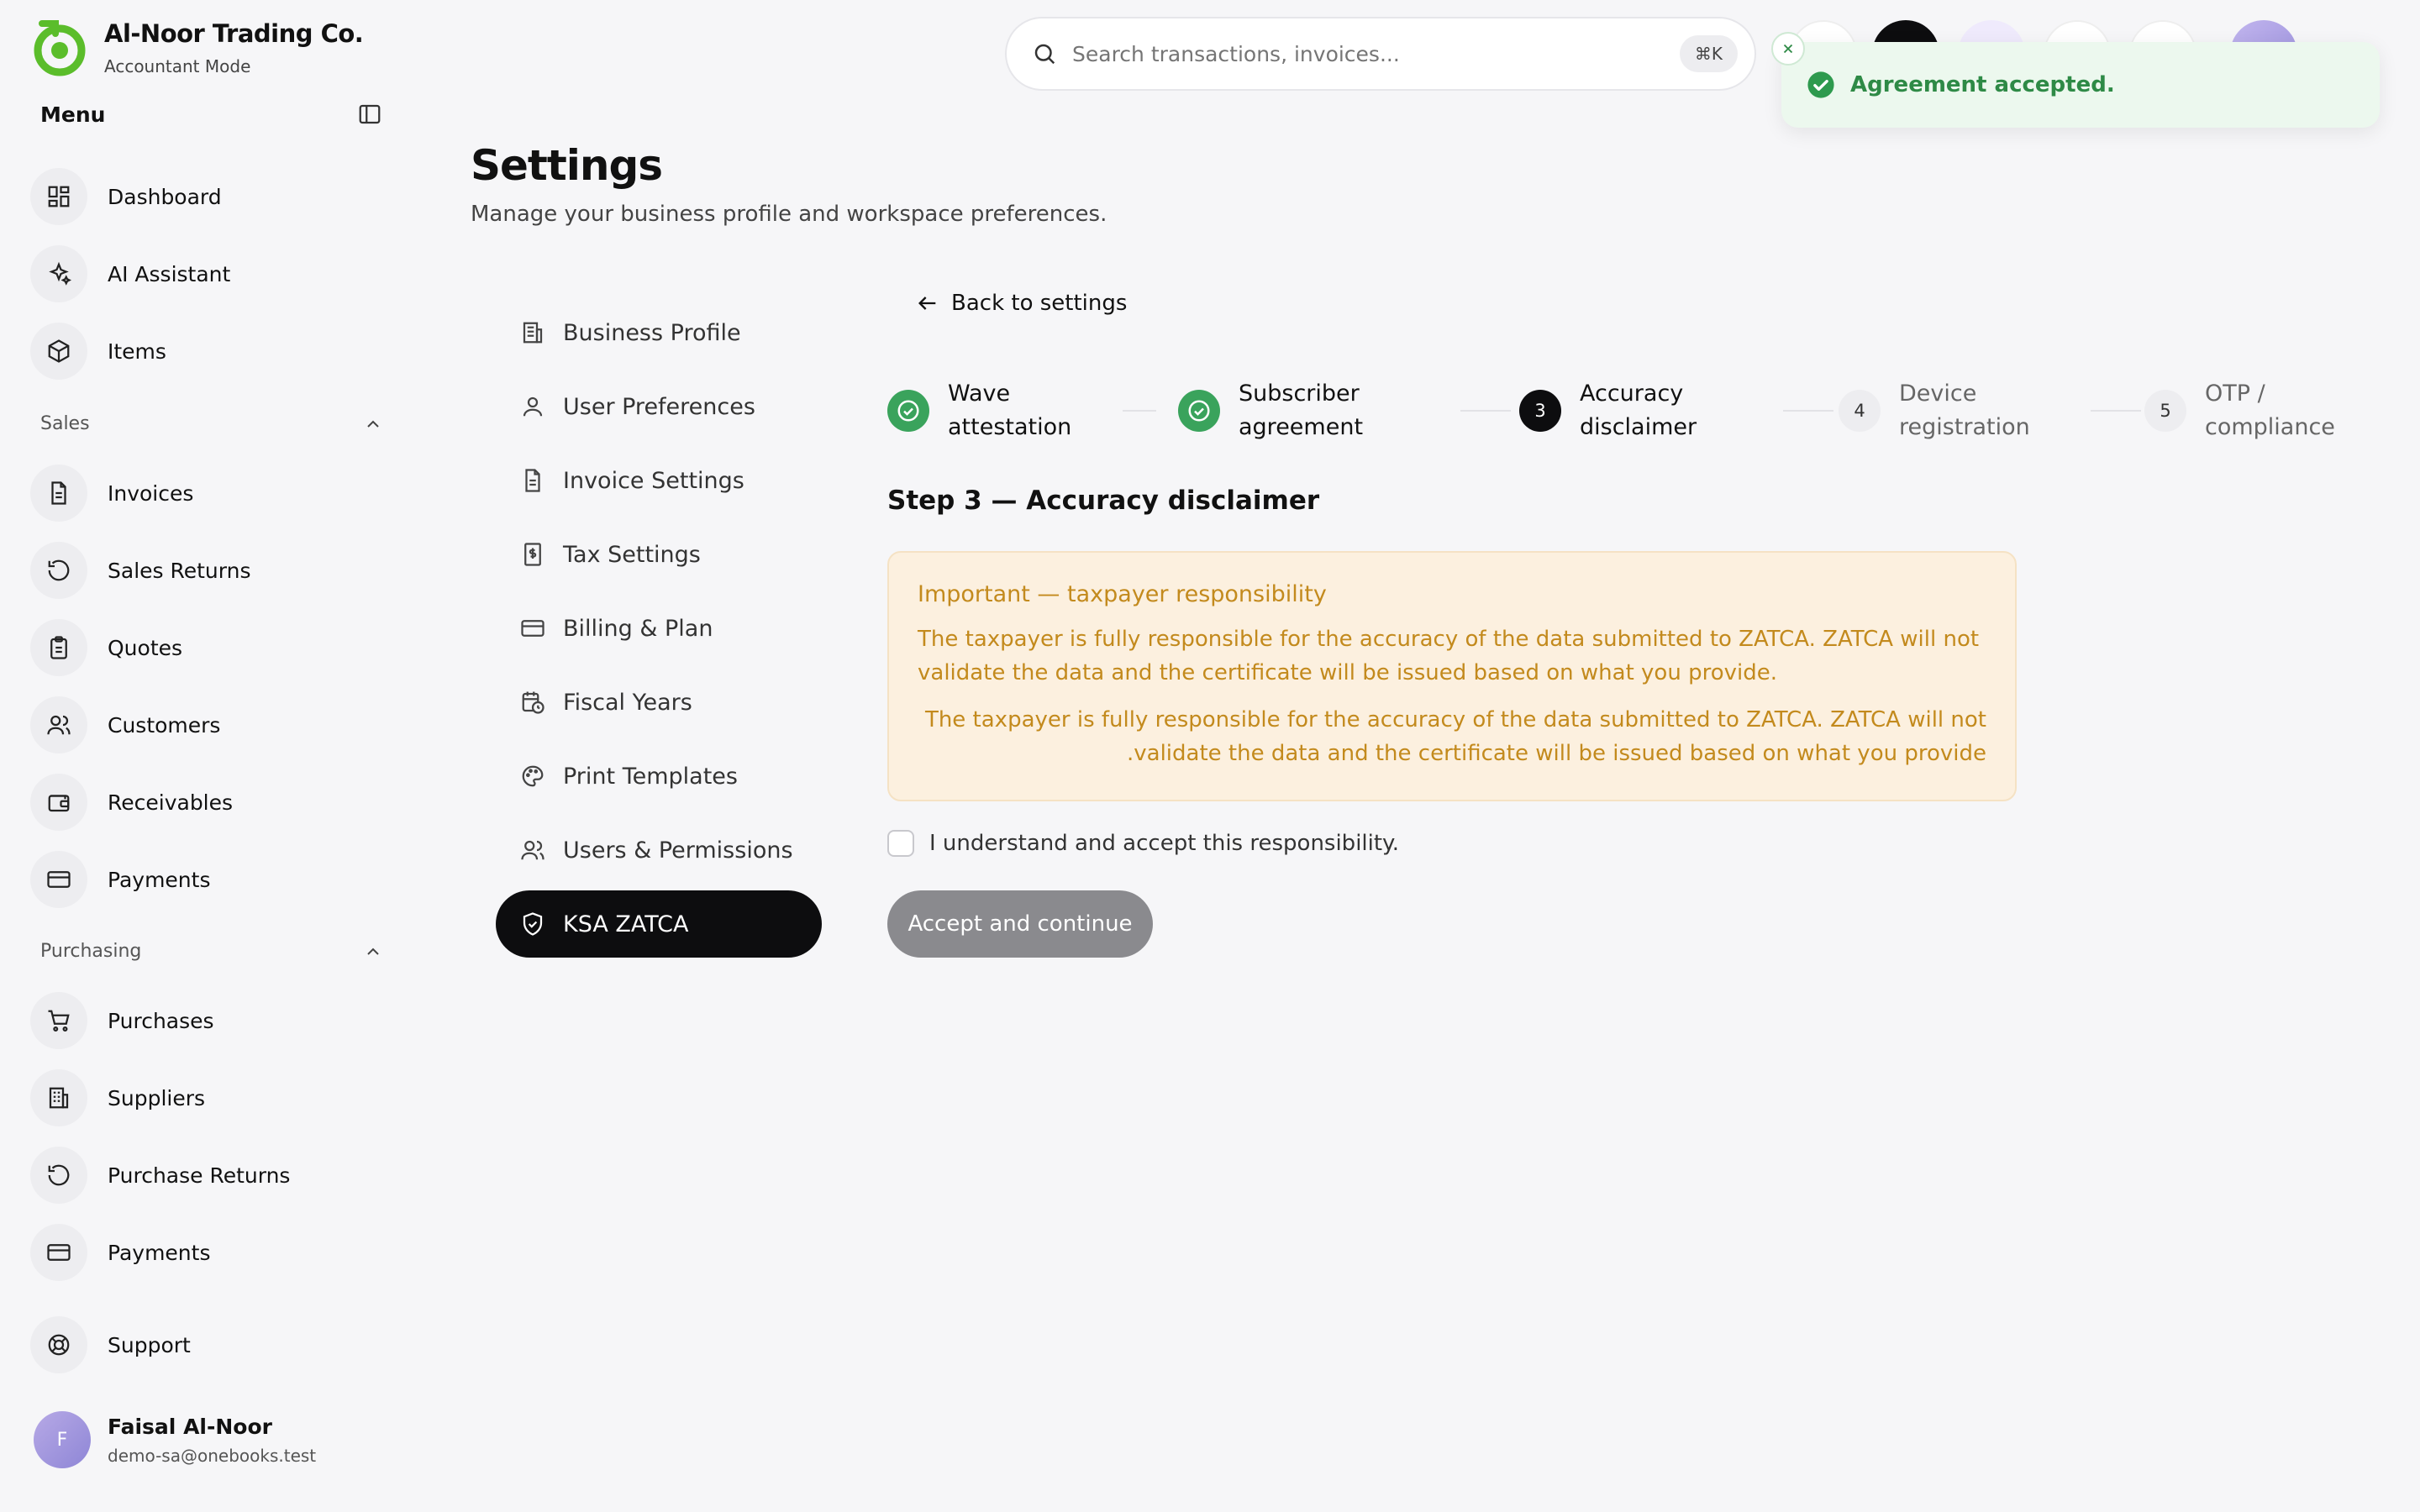 Image resolution: width=2420 pixels, height=1512 pixels. What do you see at coordinates (206, 1345) in the screenshot?
I see `sidebar-item-support: Support` at bounding box center [206, 1345].